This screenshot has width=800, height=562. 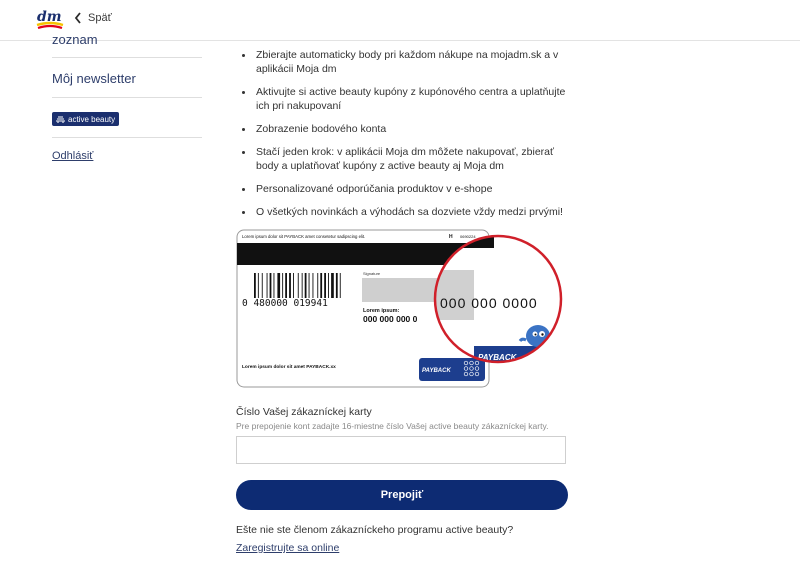 What do you see at coordinates (304, 412) in the screenshot?
I see `card-number-label: Číslo Vašej zákazníckej karty` at bounding box center [304, 412].